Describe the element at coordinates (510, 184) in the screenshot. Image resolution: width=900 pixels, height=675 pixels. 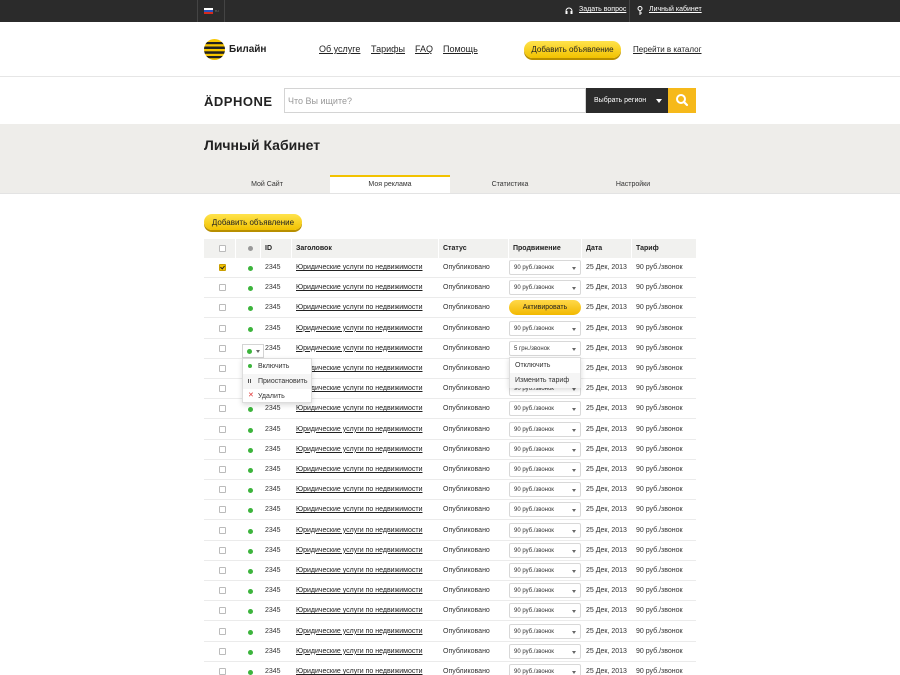
I see `tab-statistics: Статистика` at that location.